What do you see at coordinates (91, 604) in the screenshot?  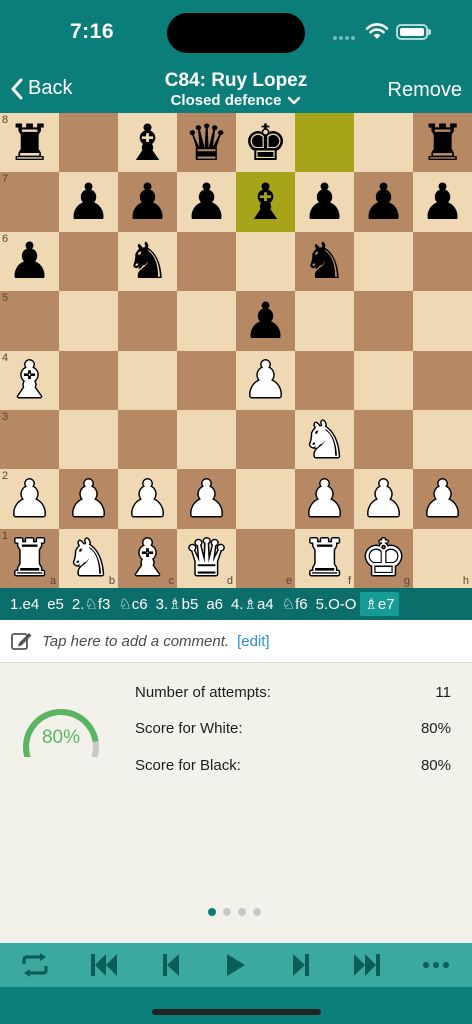 I see `move-item: 2.♘f3` at bounding box center [91, 604].